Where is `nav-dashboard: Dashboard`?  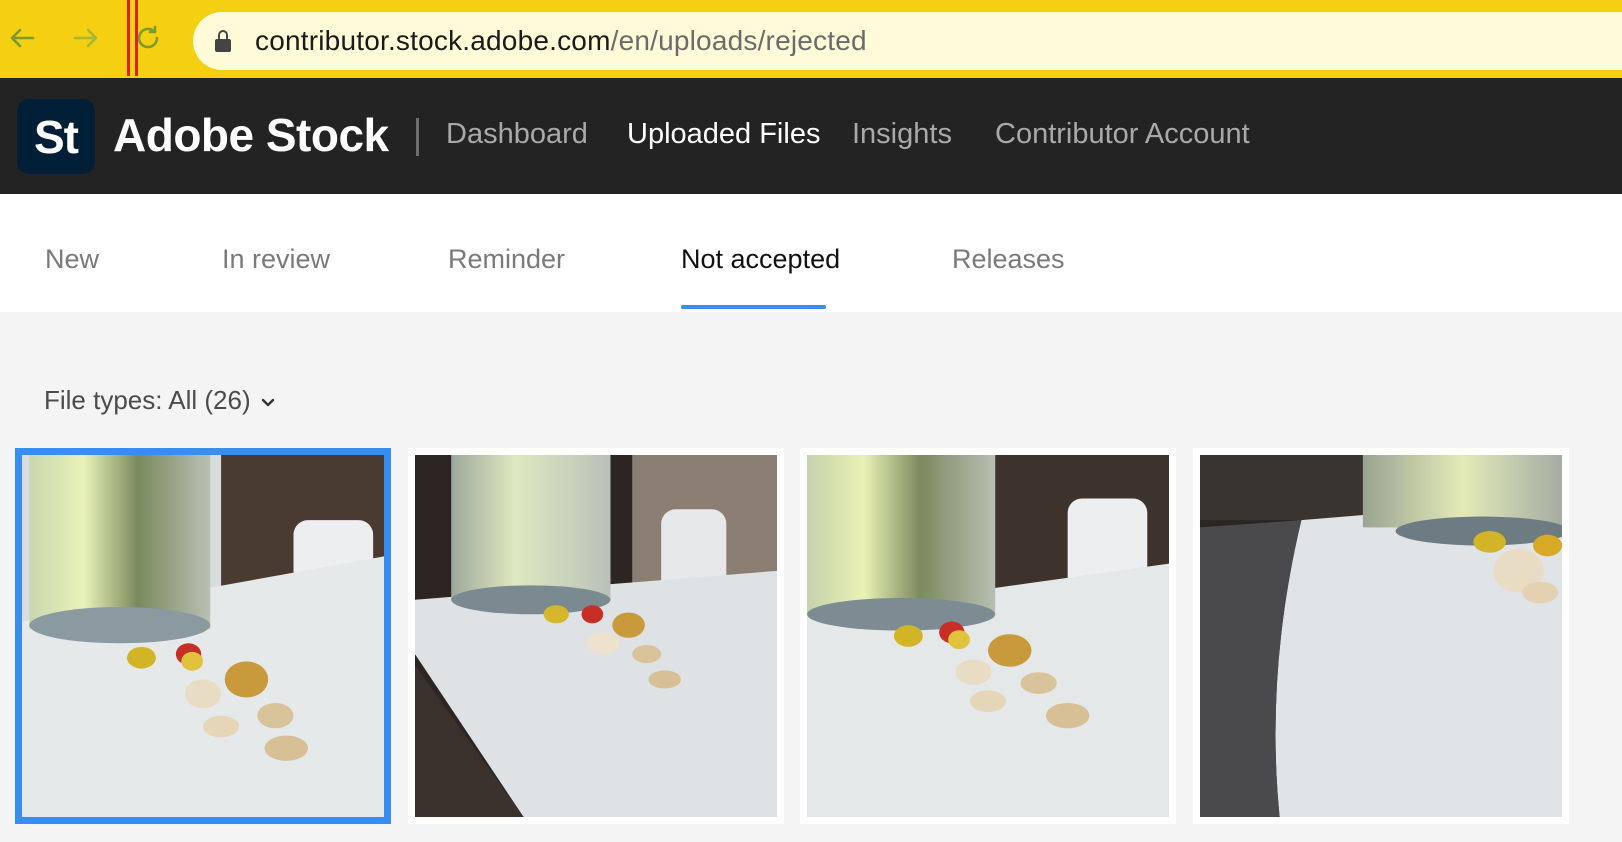 nav-dashboard: Dashboard is located at coordinates (517, 134).